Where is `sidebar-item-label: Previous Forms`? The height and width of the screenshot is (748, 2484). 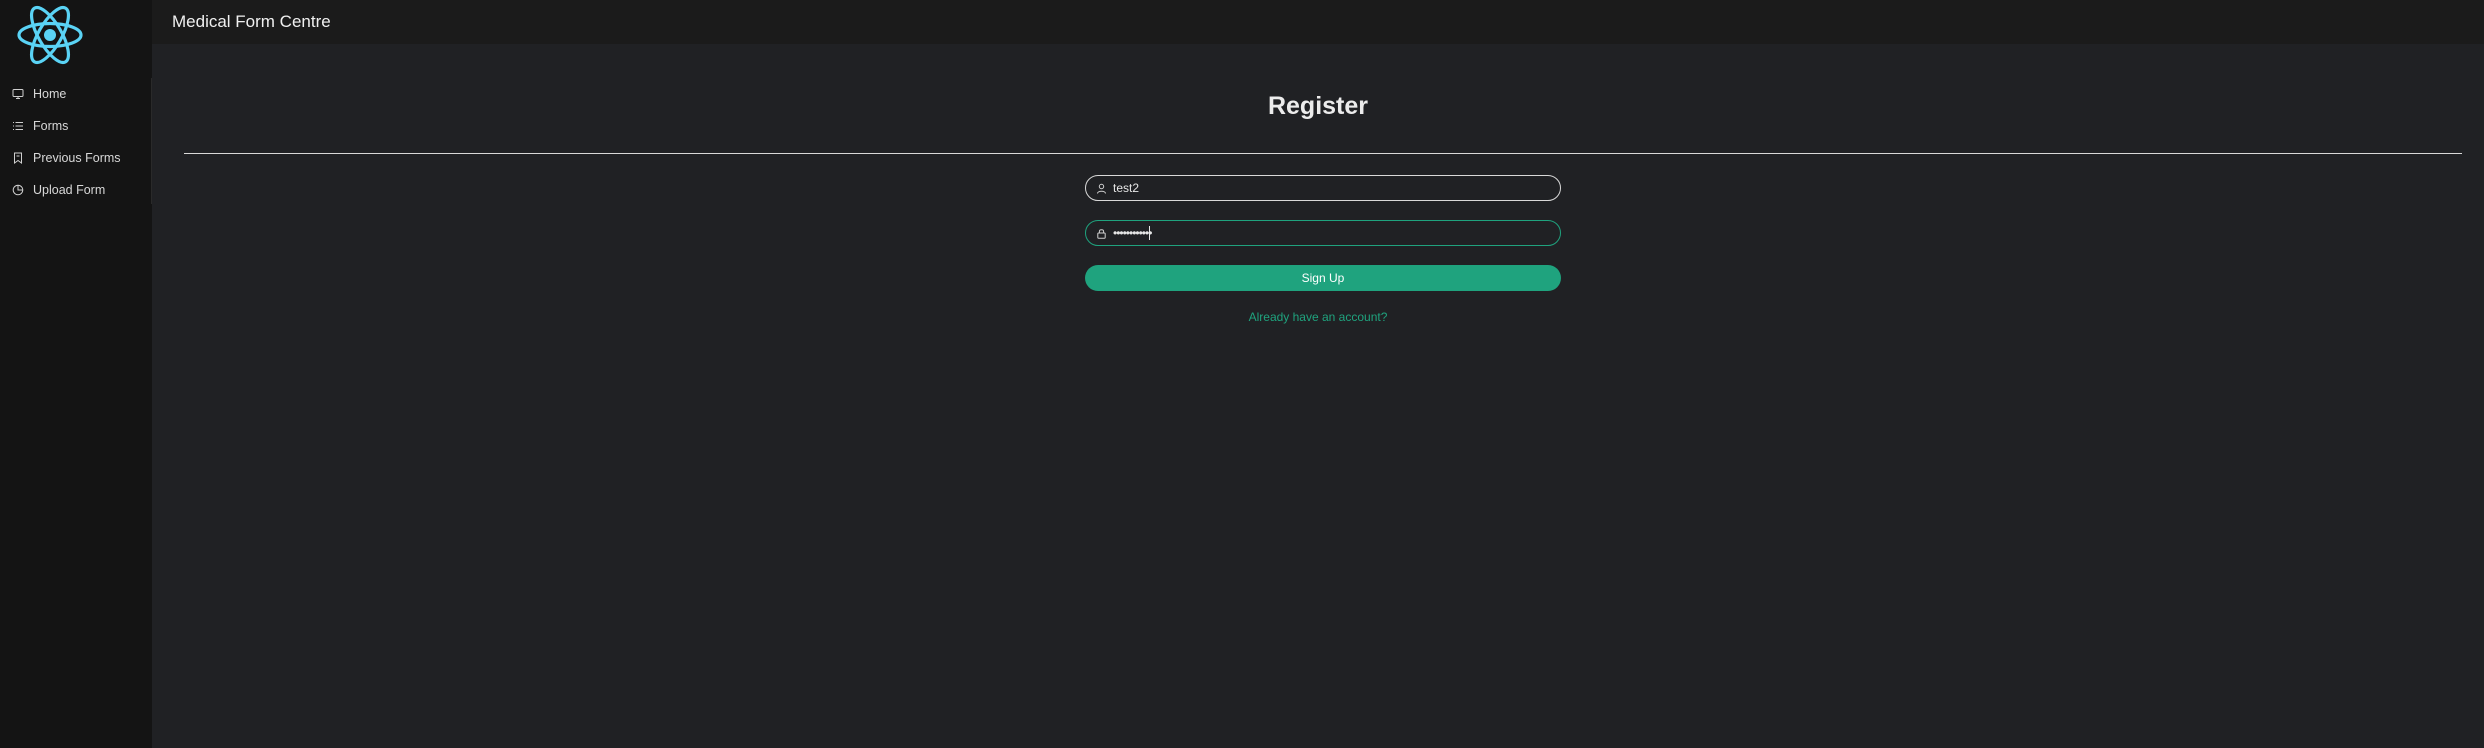 sidebar-item-label: Previous Forms is located at coordinates (77, 158).